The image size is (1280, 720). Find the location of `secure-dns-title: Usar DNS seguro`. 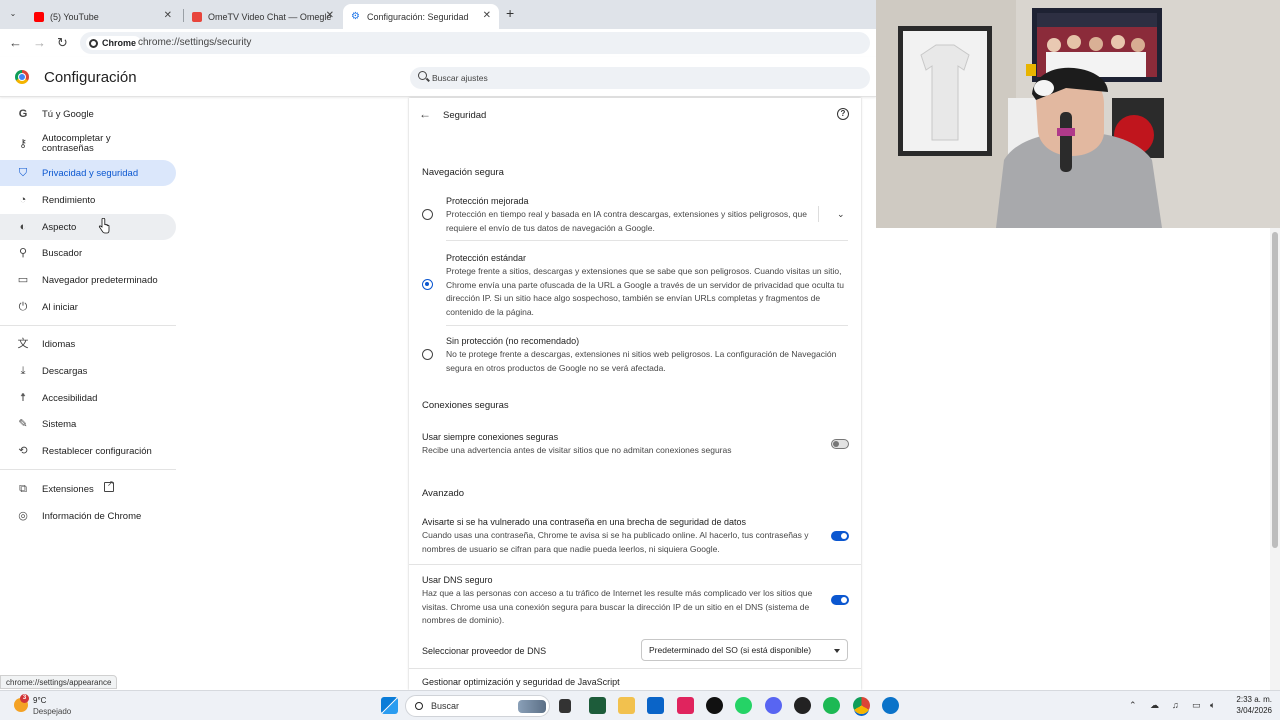

secure-dns-title: Usar DNS seguro is located at coordinates (457, 580).